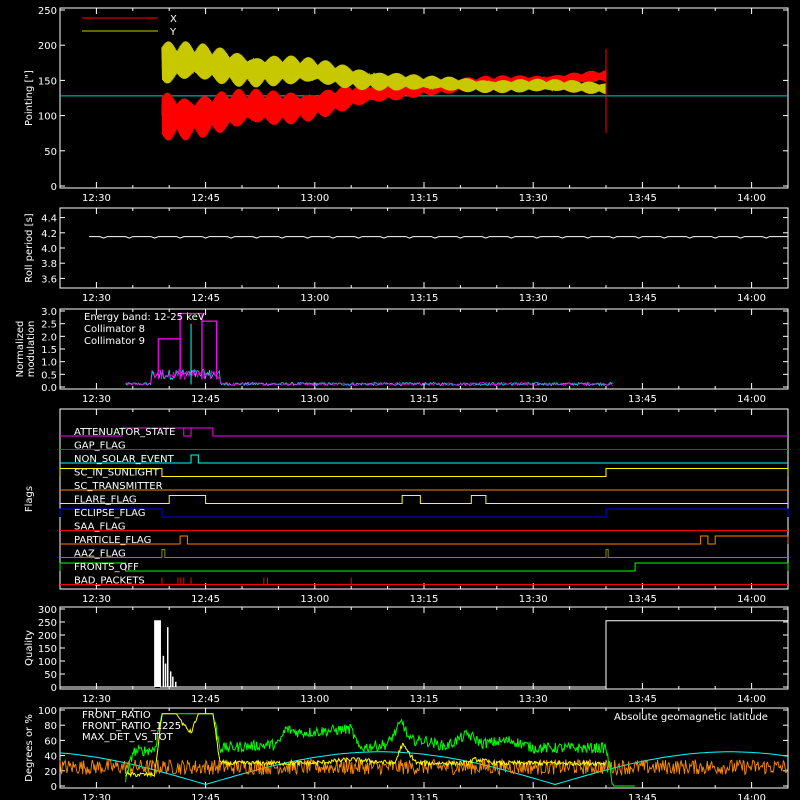  I want to click on y-axis-label: Roll period [s], so click(29, 247).